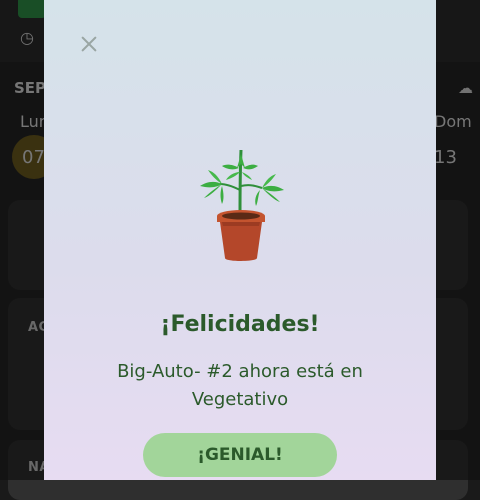 The height and width of the screenshot is (500, 480). Describe the element at coordinates (240, 324) in the screenshot. I see `modal-title: ¡Felicidades!` at that location.